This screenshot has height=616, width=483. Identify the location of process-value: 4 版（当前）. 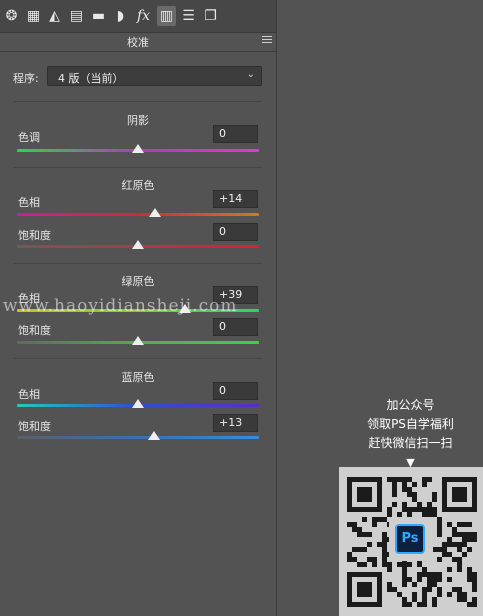
(91, 78).